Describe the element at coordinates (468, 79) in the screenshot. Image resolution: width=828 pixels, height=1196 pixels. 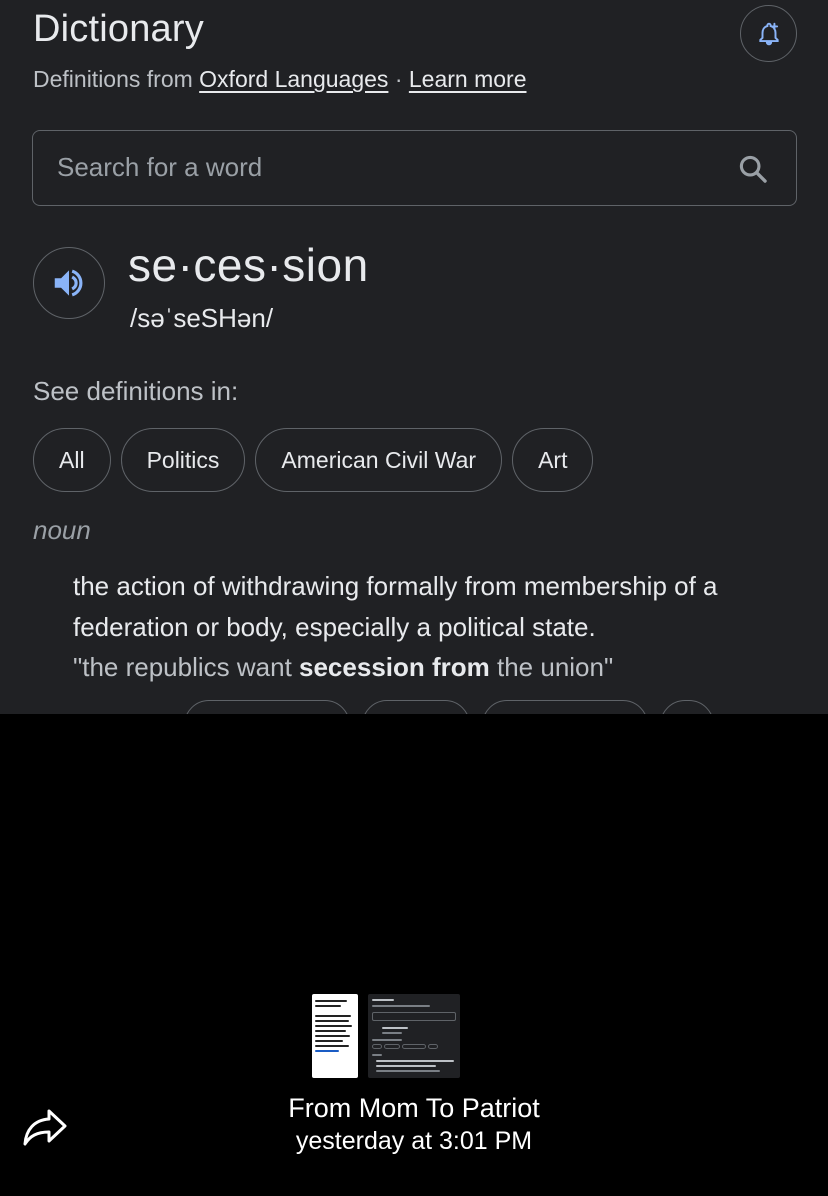
I see `learn-more-link: Learn more` at that location.